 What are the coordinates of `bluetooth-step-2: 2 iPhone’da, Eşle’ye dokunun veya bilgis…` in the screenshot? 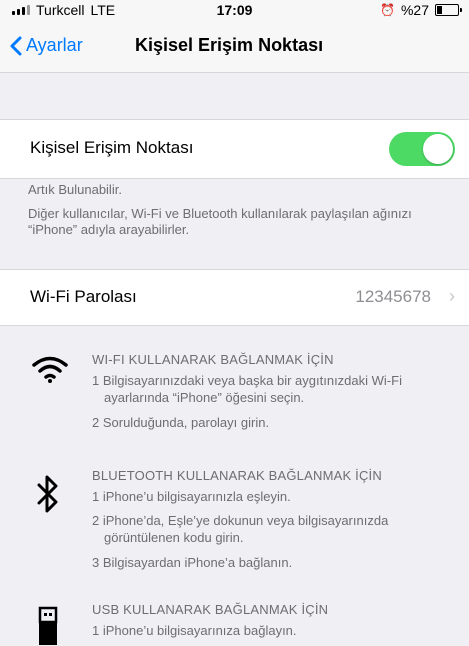 It's located at (240, 529).